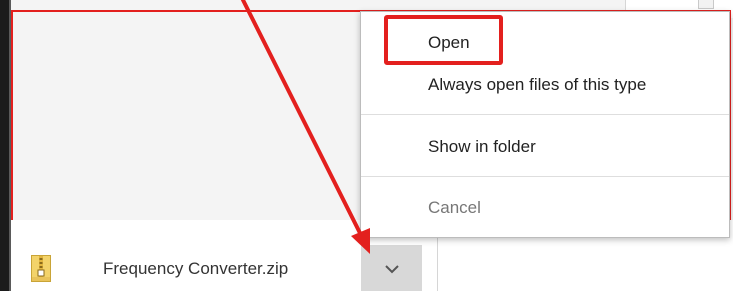 This screenshot has height=291, width=733. I want to click on chevron-down-icon, so click(392, 269).